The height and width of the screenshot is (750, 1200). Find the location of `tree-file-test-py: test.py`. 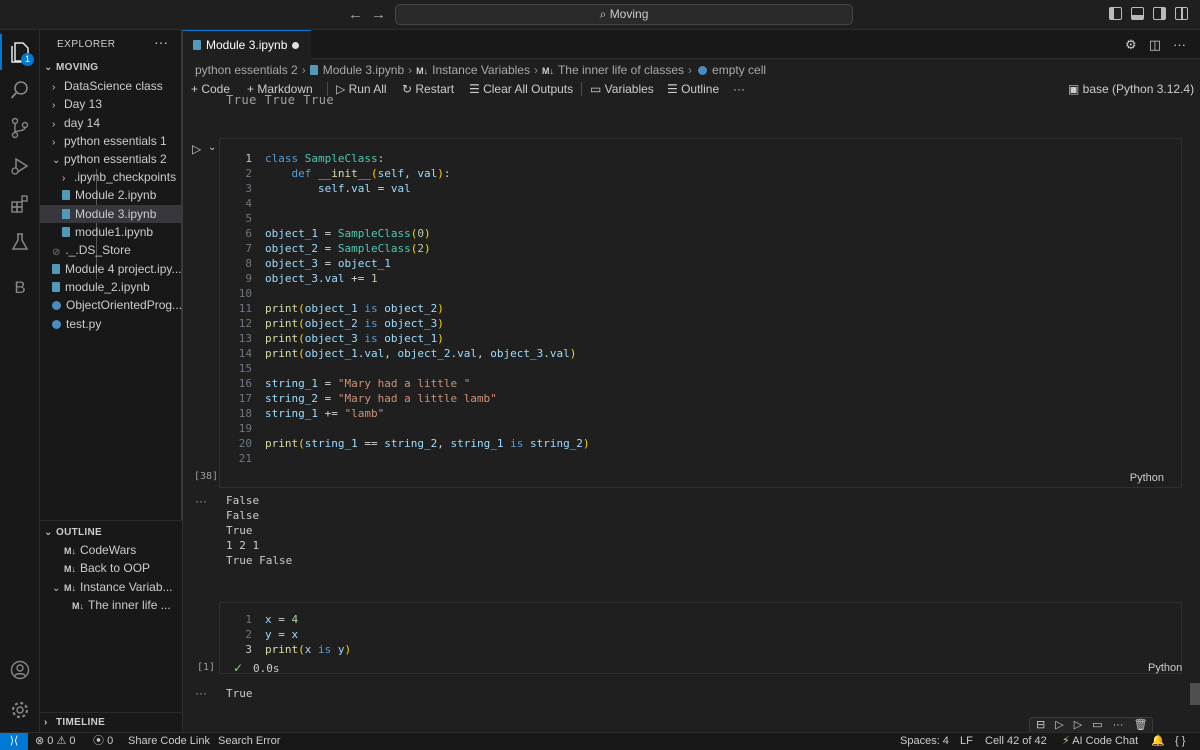

tree-file-test-py: test.py is located at coordinates (111, 324).